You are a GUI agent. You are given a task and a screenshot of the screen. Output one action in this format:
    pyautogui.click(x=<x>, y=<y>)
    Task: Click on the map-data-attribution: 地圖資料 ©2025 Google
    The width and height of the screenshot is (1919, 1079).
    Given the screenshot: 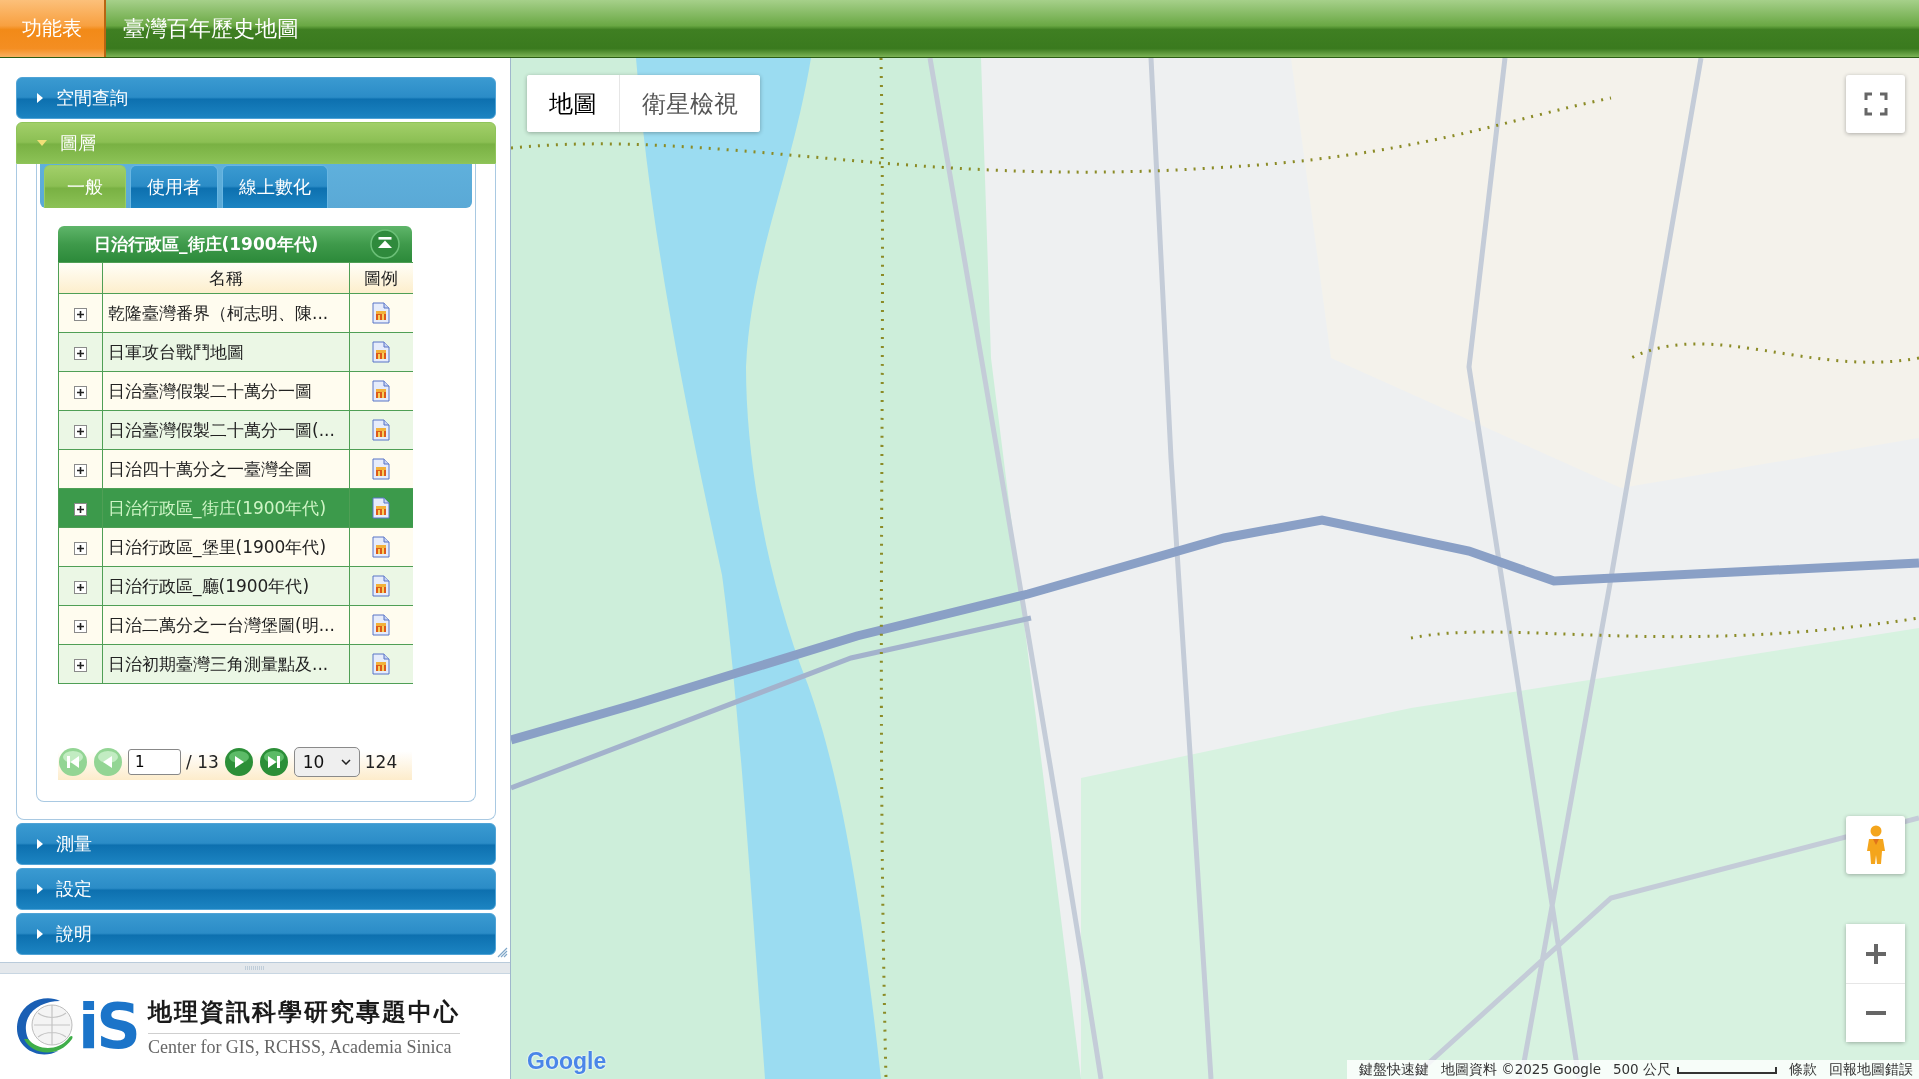 What is the action you would take?
    pyautogui.click(x=1520, y=1069)
    